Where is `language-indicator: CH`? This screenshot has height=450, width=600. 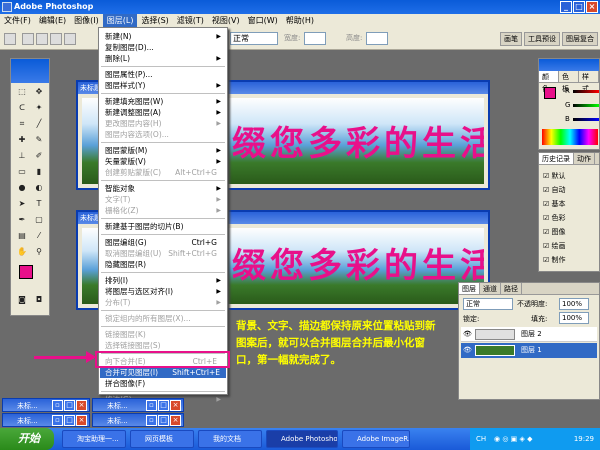 language-indicator: CH is located at coordinates (481, 439).